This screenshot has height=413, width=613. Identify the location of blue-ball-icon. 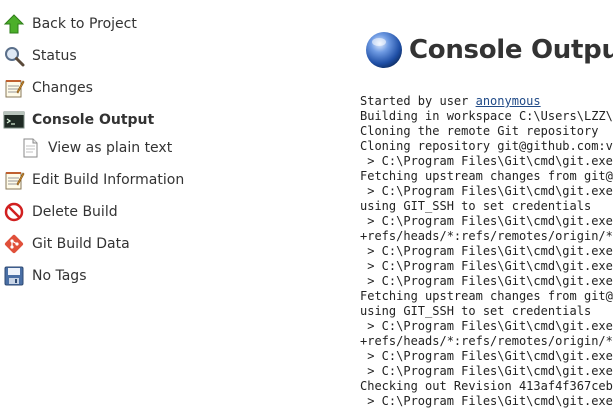
(384, 50).